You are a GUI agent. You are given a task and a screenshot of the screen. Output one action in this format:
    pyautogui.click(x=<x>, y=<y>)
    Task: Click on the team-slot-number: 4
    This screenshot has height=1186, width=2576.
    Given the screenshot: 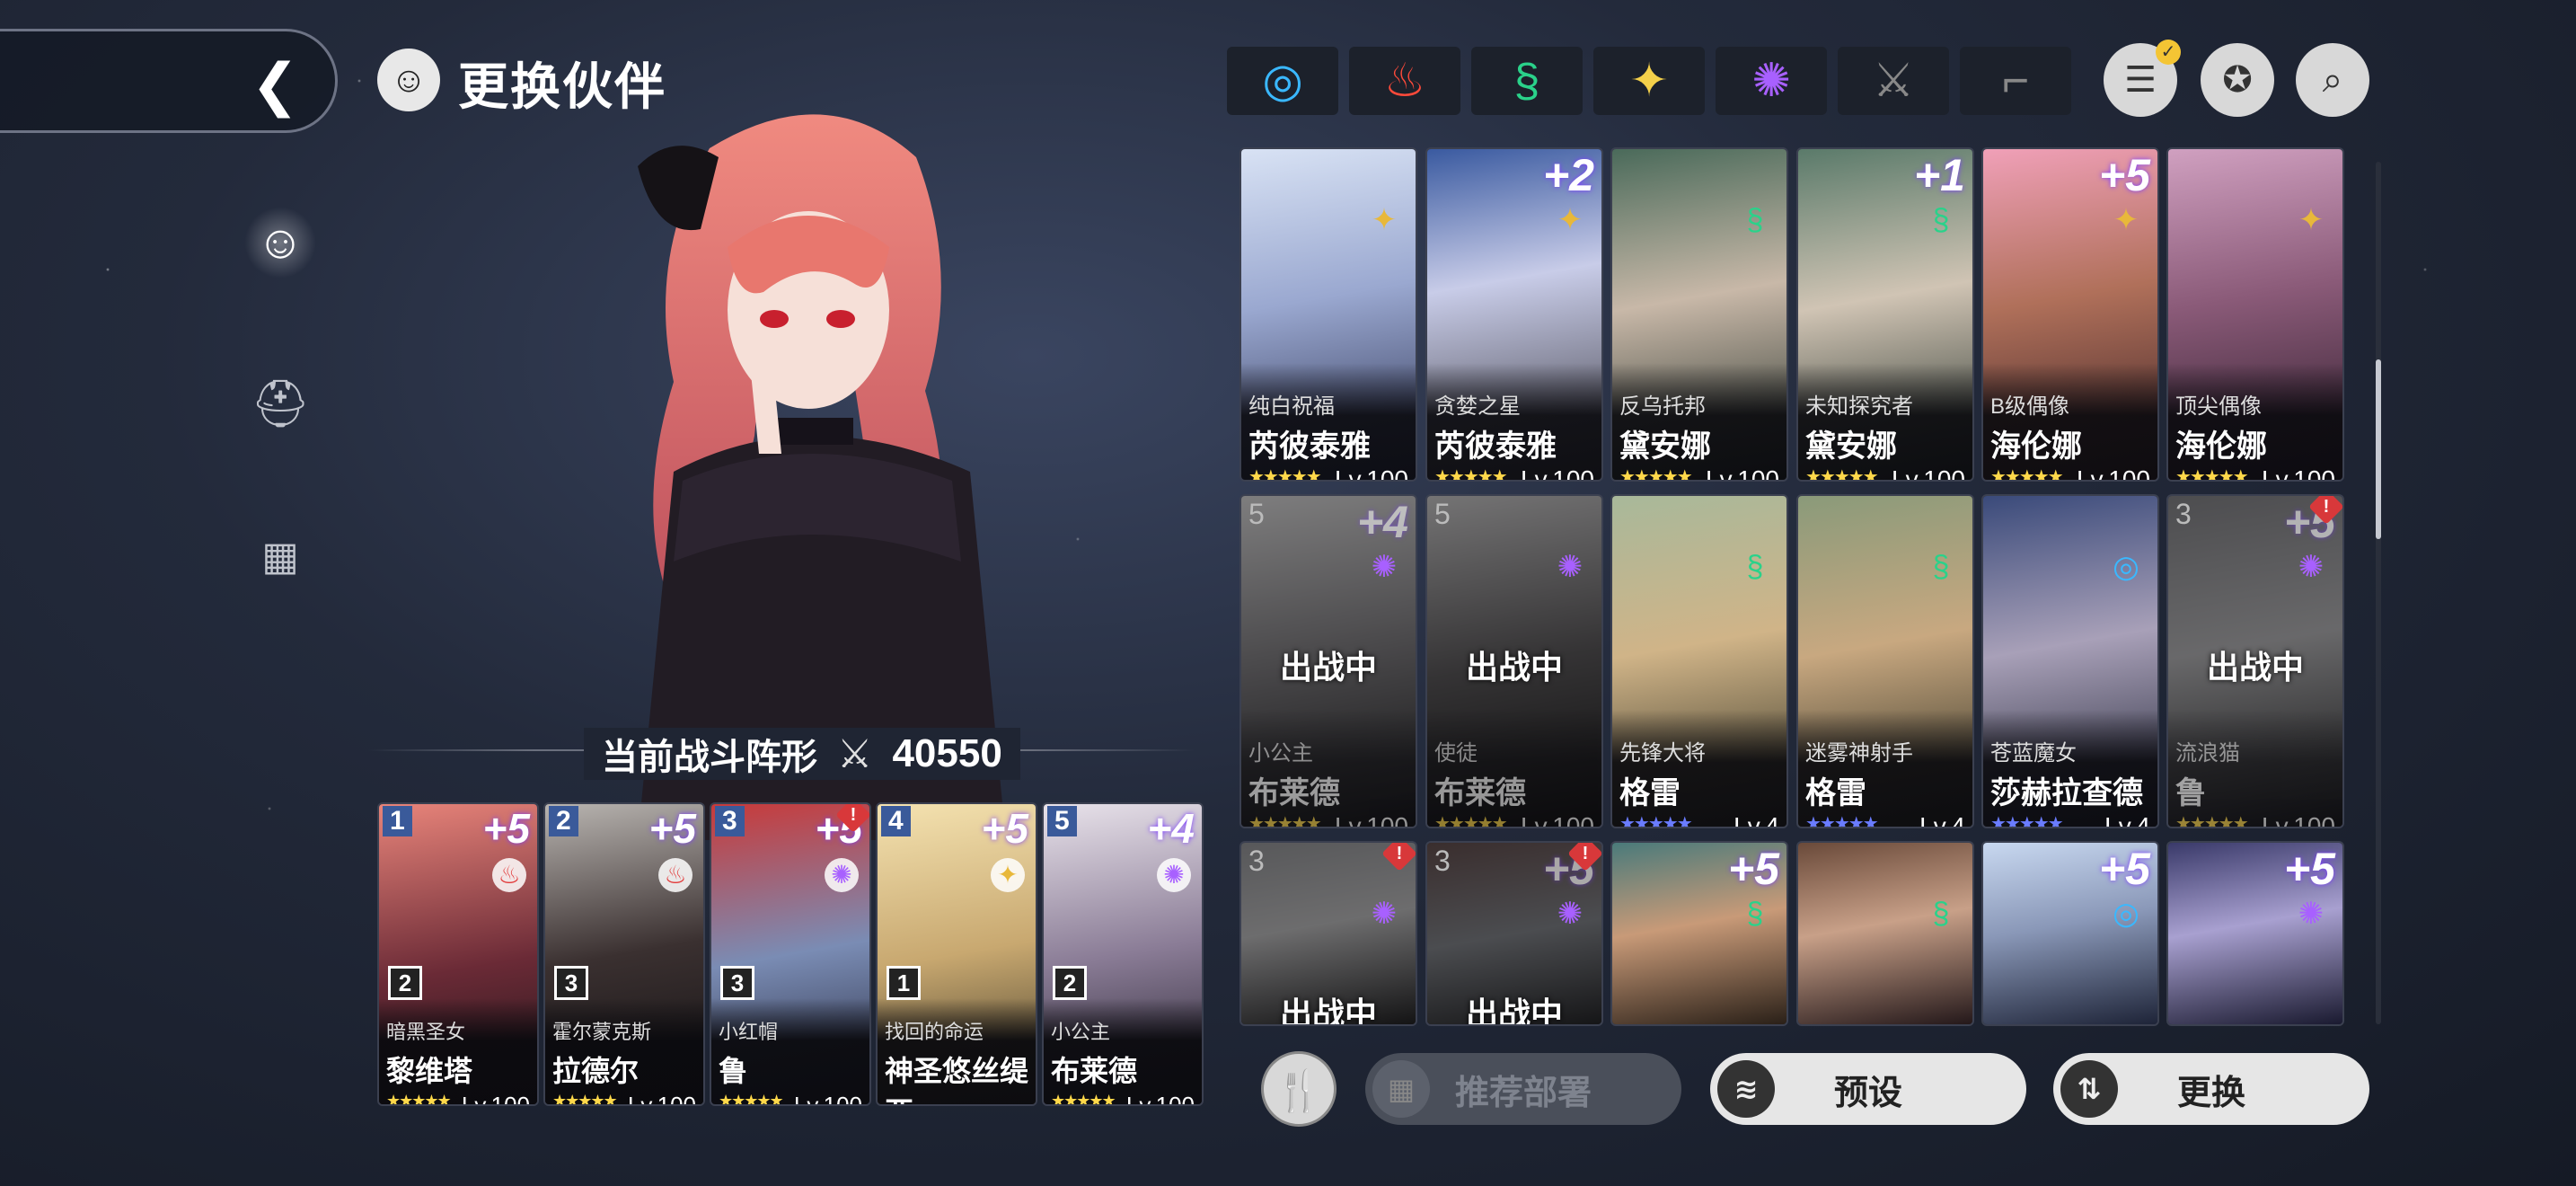 What is the action you would take?
    pyautogui.click(x=896, y=821)
    